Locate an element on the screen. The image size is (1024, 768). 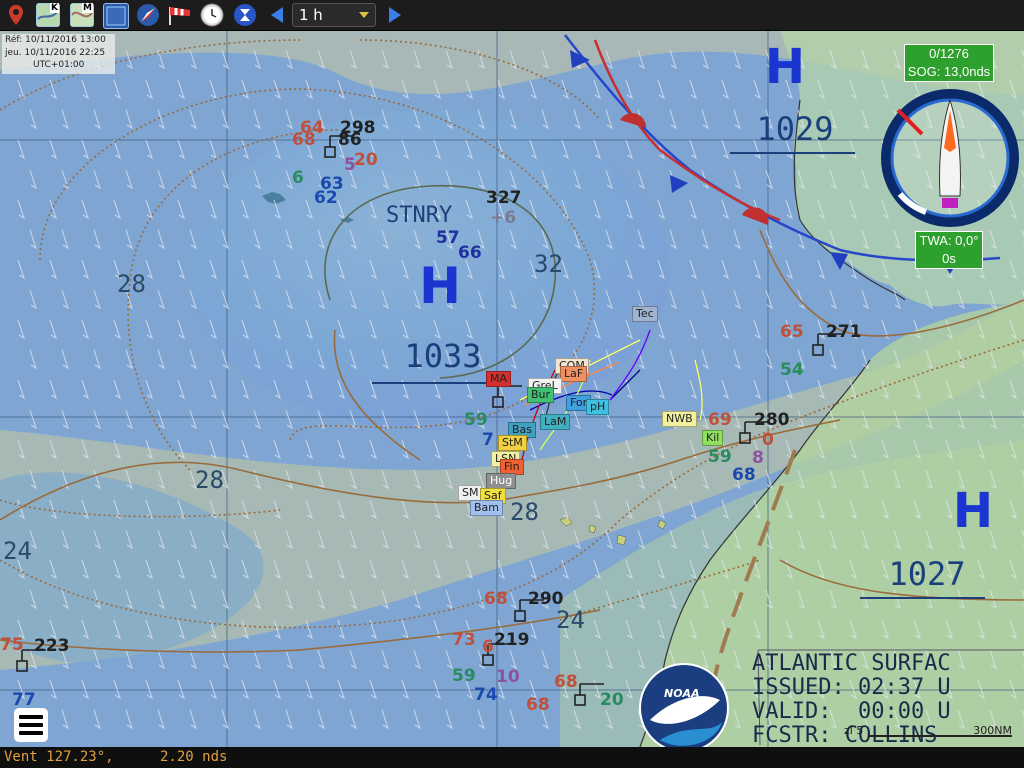
station-number: 65 is located at coordinates (792, 332).